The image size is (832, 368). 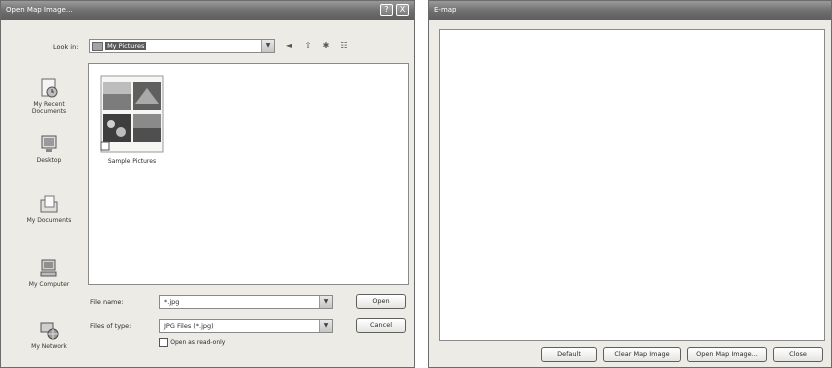 I want to click on place-label: Desktop, so click(x=49, y=160).